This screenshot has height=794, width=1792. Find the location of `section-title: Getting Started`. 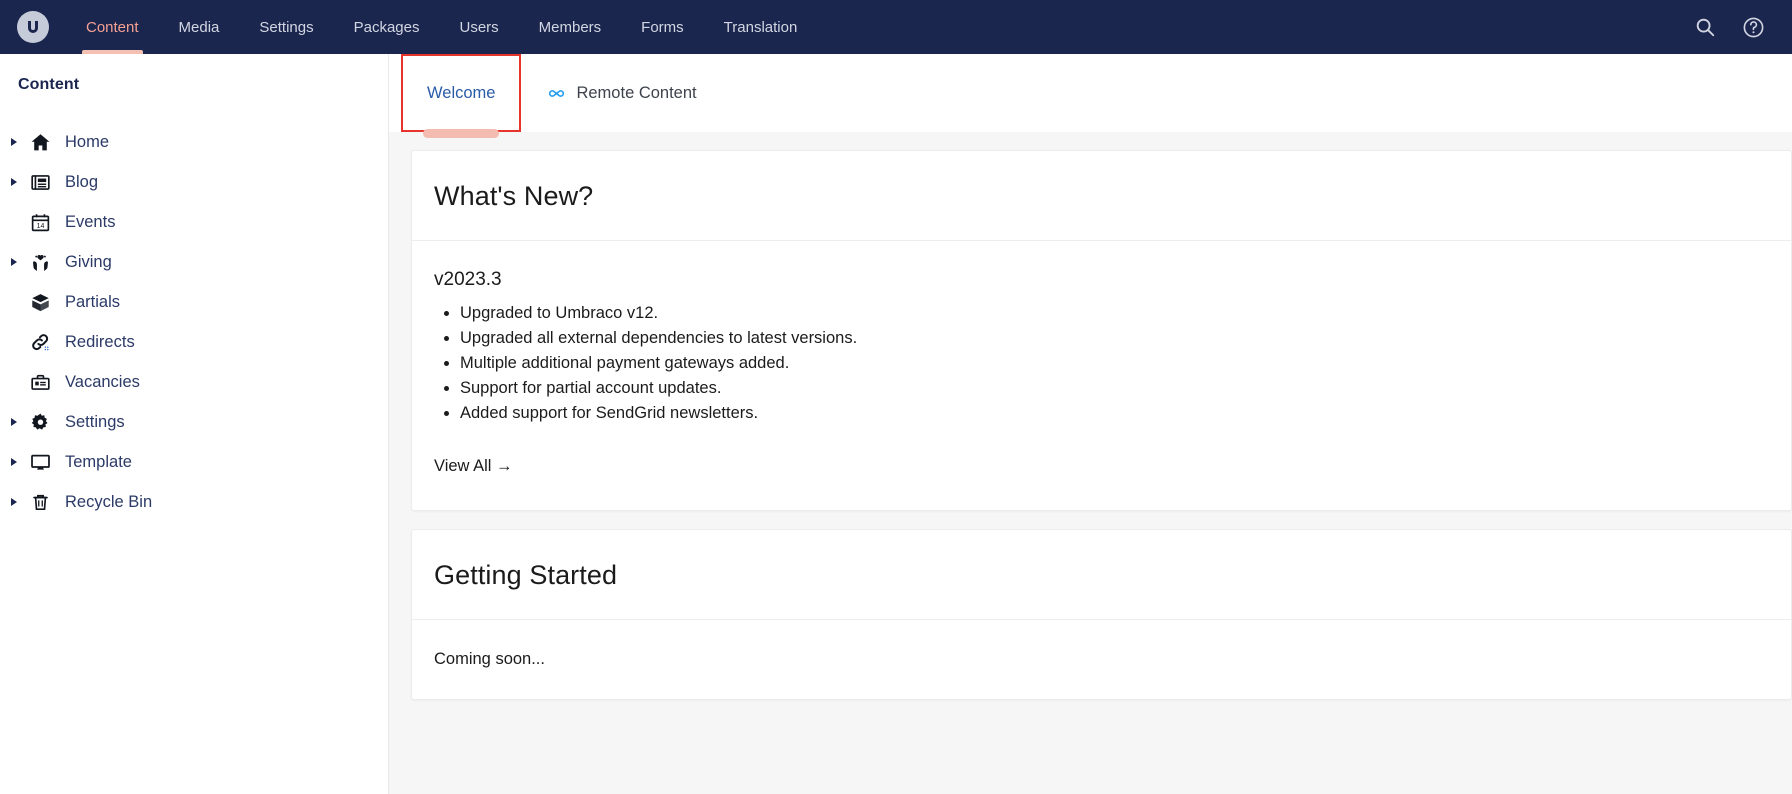

section-title: Getting Started is located at coordinates (526, 575).